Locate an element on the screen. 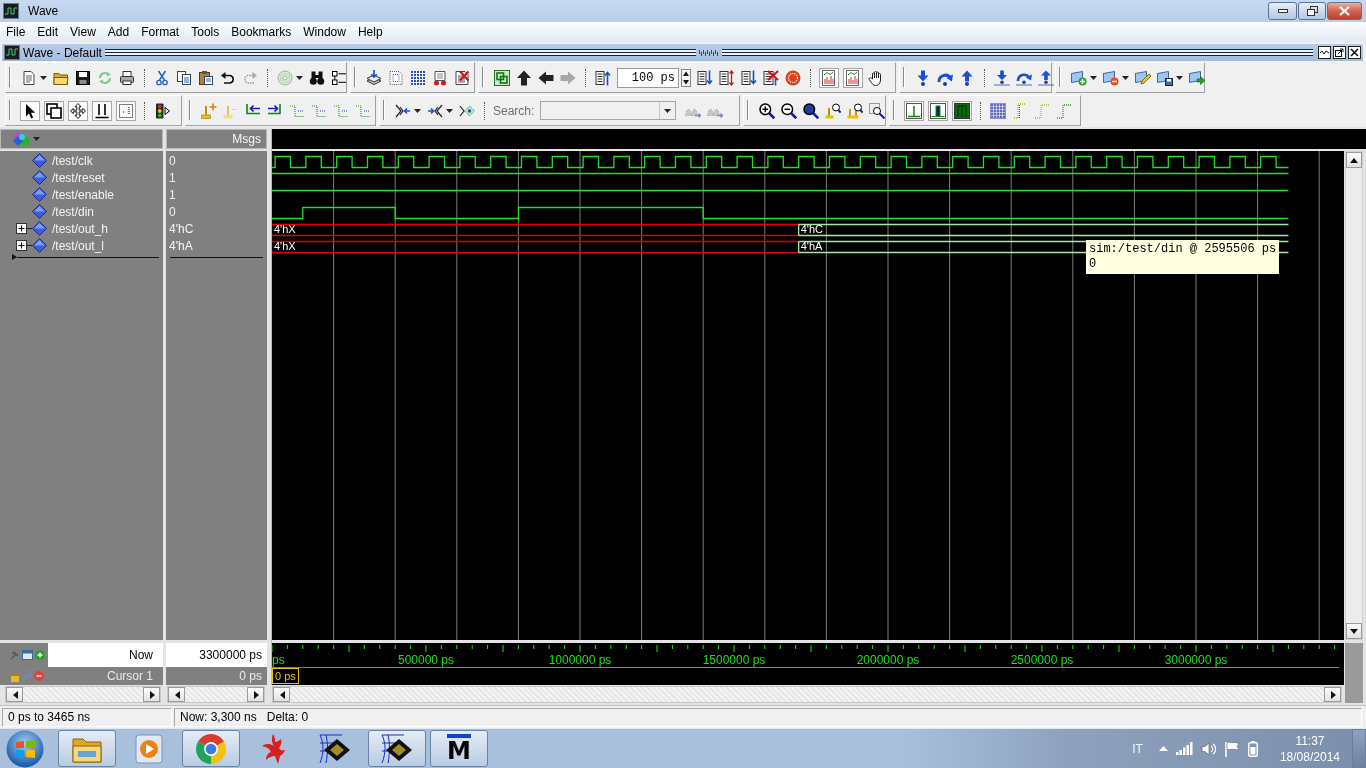 The height and width of the screenshot is (768, 1366). flag-icon is located at coordinates (1231, 748).